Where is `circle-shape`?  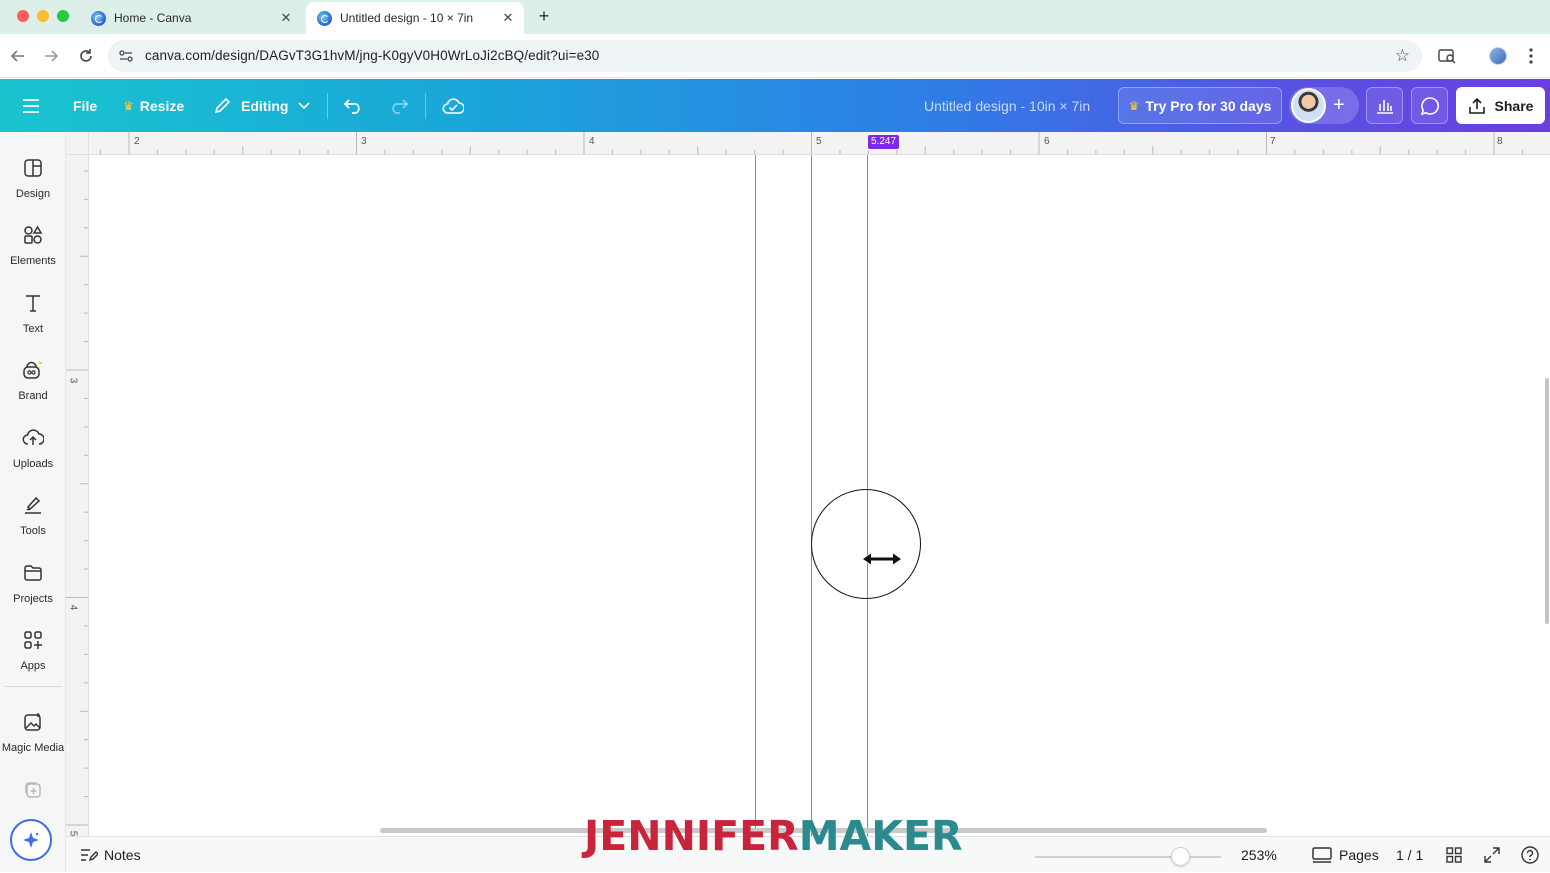 circle-shape is located at coordinates (866, 544).